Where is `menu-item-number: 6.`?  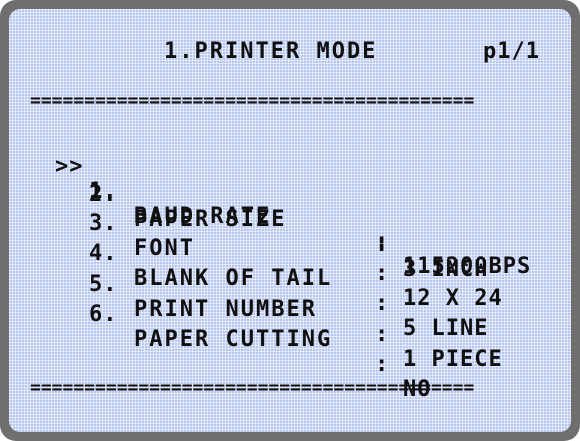 menu-item-number: 6. is located at coordinates (103, 314).